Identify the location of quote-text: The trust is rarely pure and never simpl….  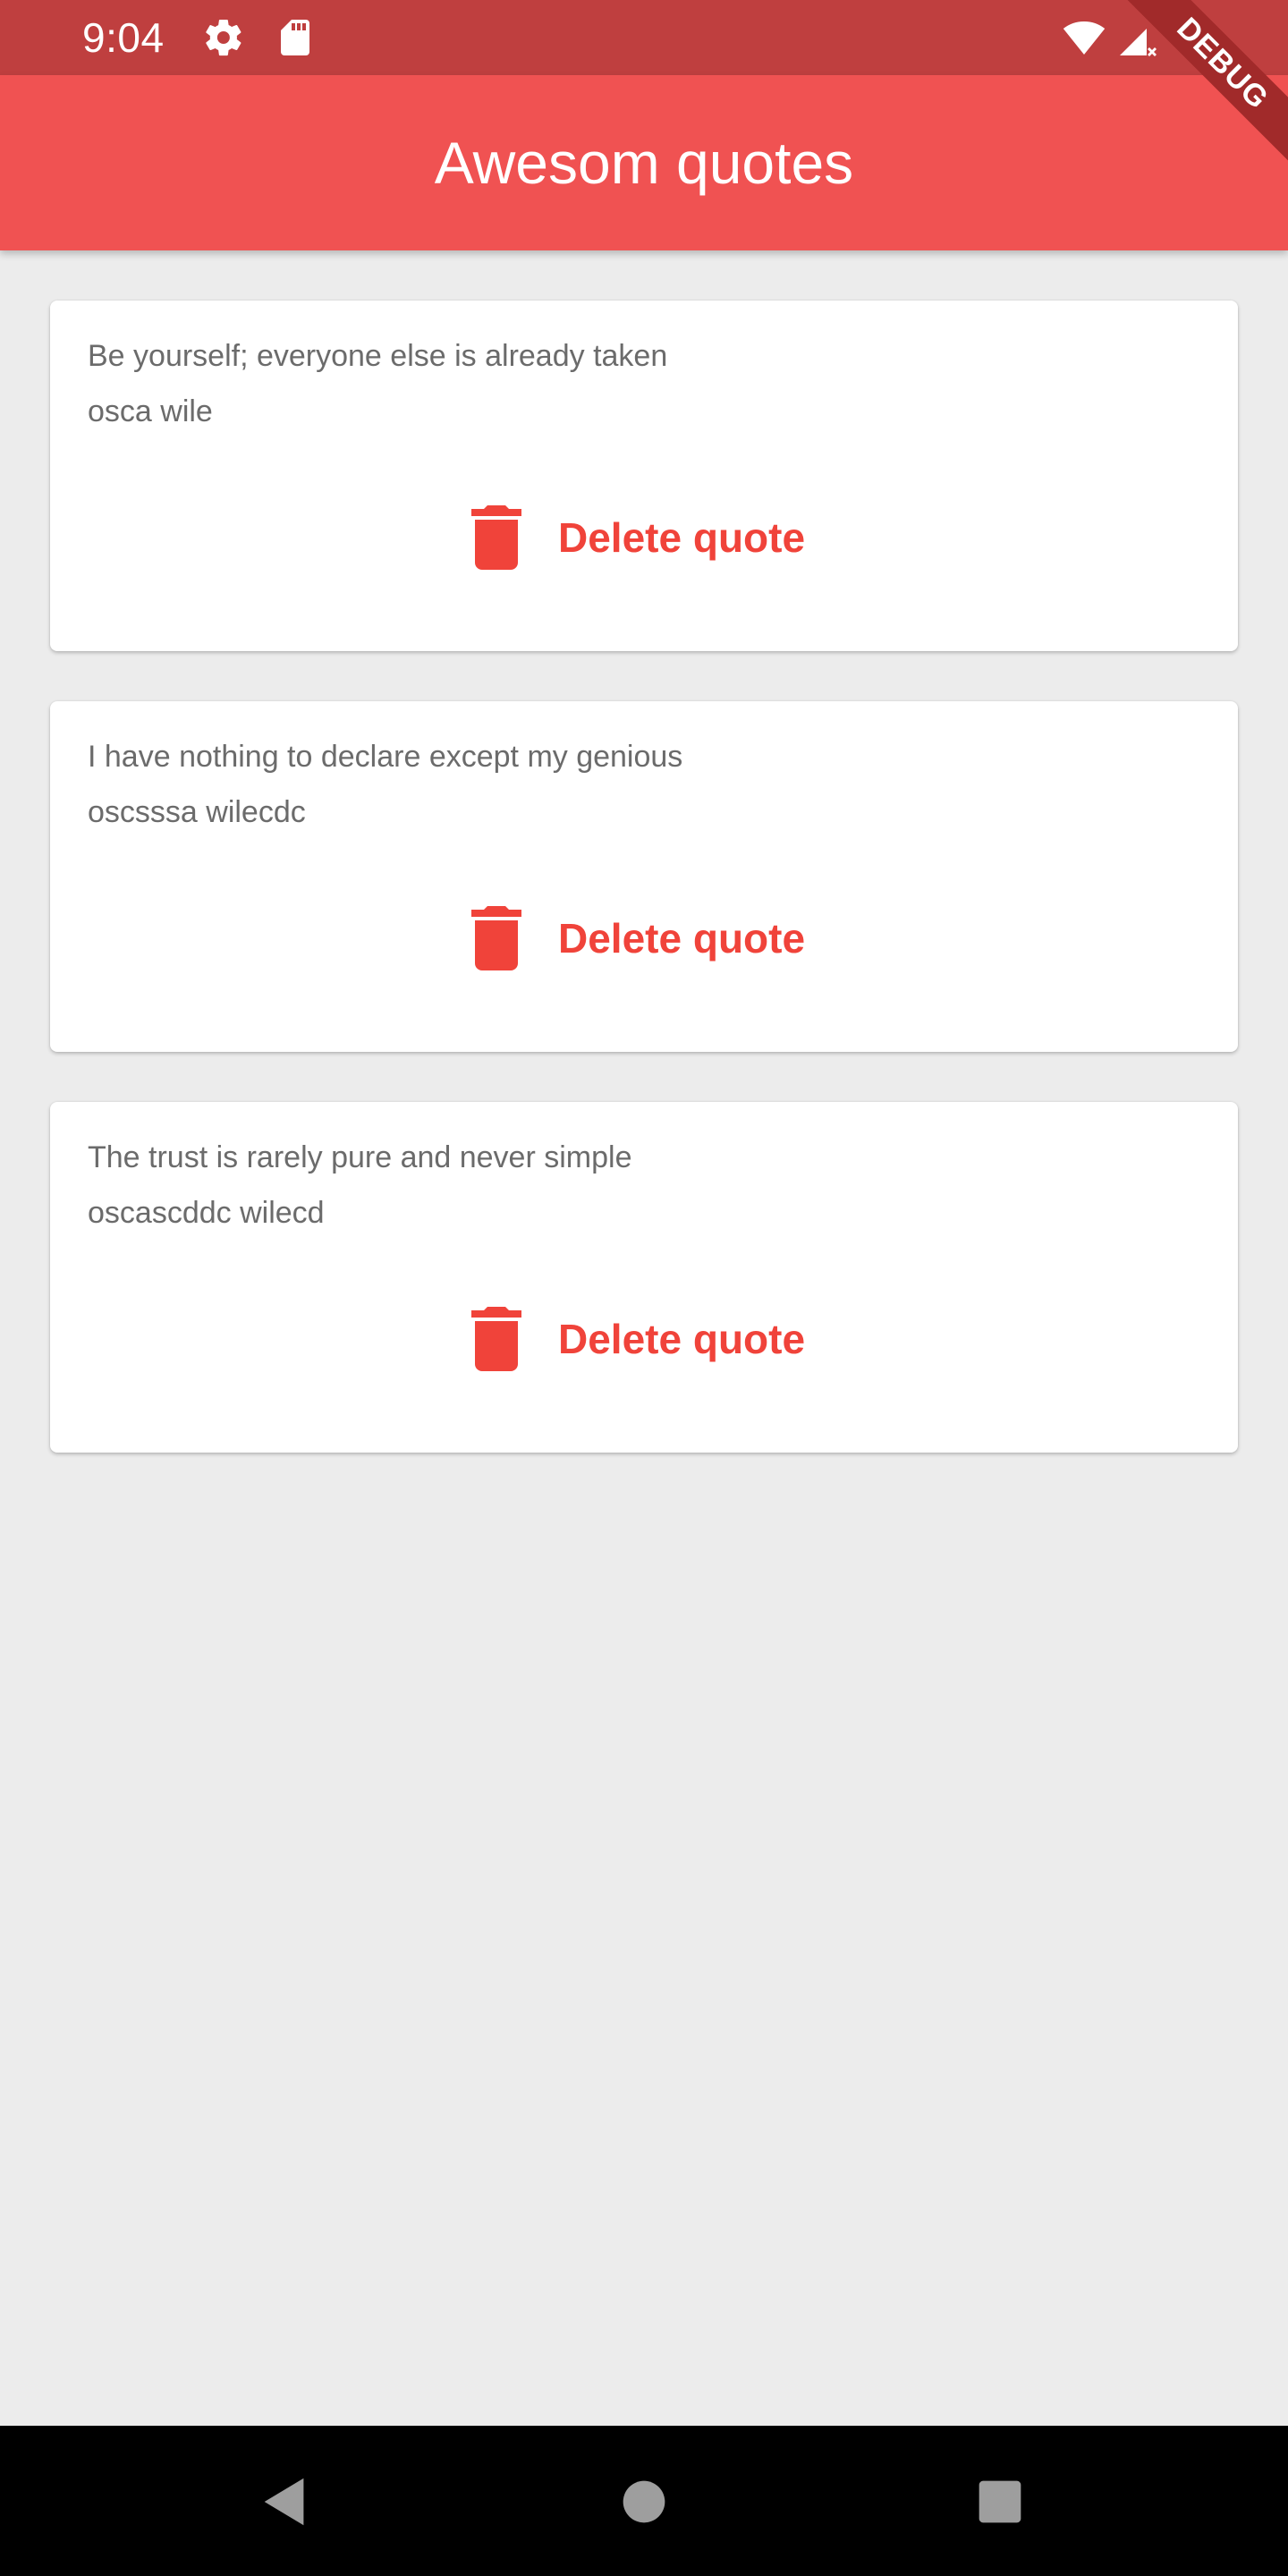
(360, 1157).